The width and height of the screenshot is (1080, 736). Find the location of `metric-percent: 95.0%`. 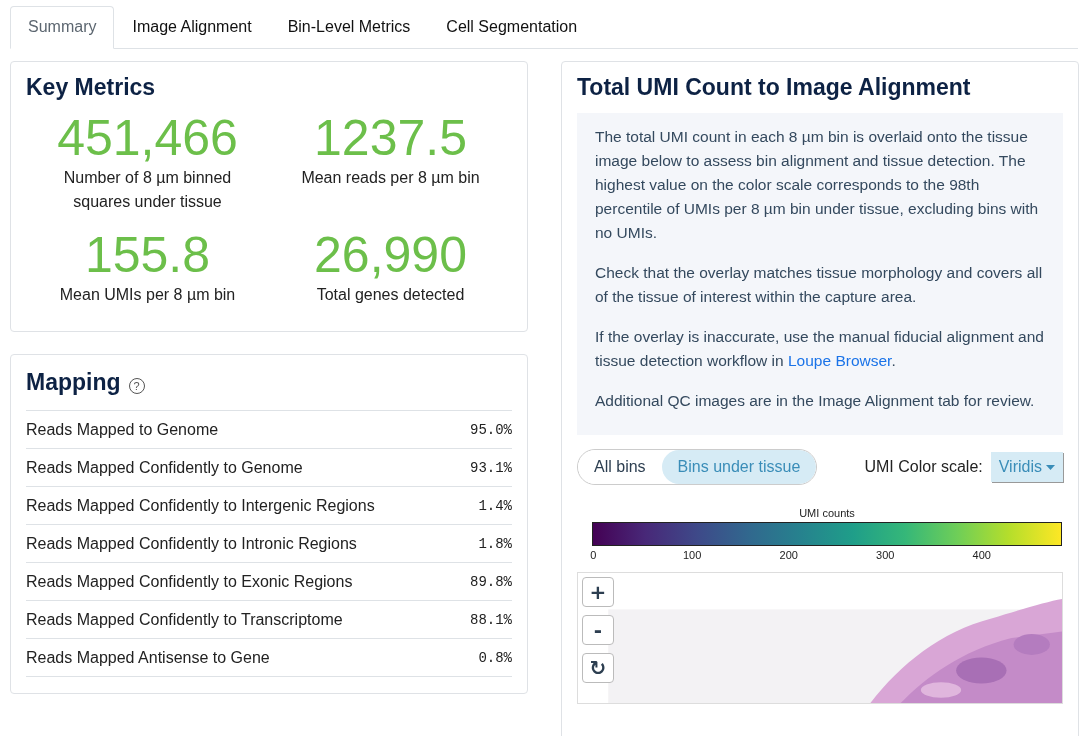

metric-percent: 95.0% is located at coordinates (491, 429).